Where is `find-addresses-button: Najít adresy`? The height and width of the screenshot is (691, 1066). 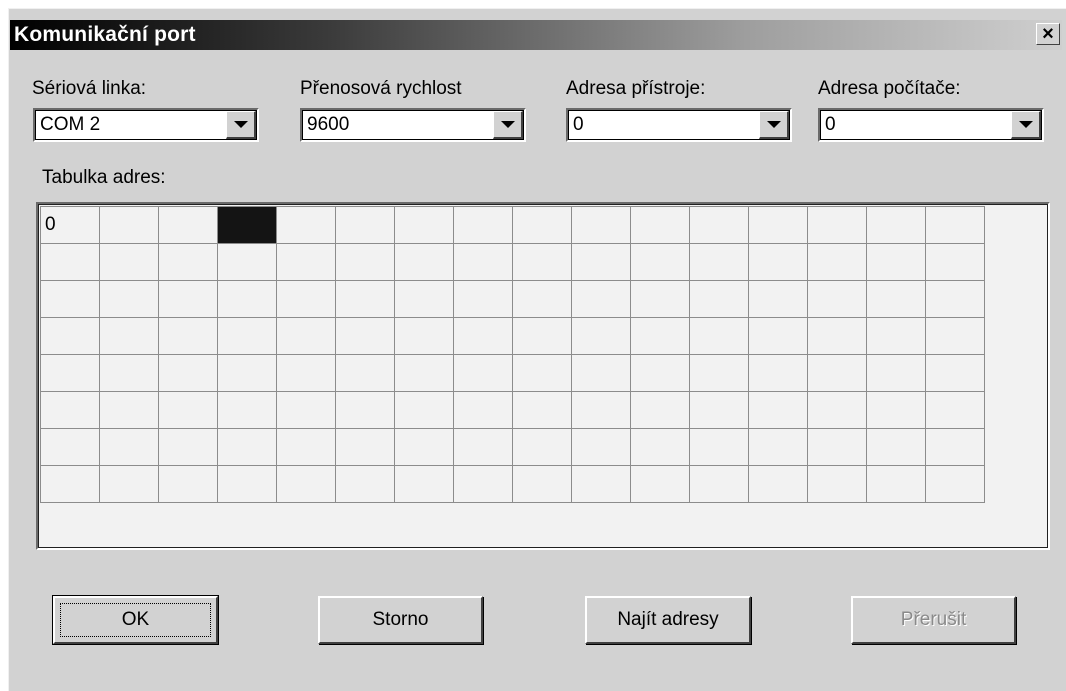
find-addresses-button: Najít adresy is located at coordinates (668, 620).